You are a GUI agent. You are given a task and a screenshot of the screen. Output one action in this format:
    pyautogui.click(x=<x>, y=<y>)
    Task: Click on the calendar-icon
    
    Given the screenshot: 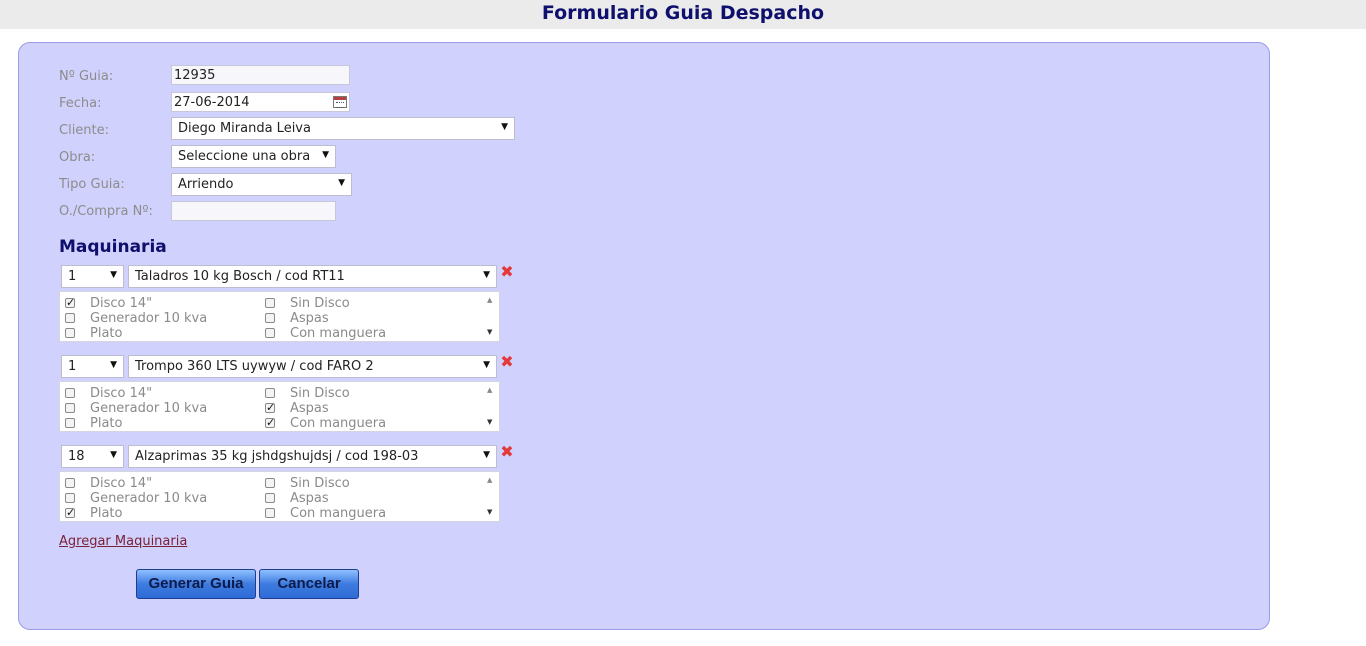 What is the action you would take?
    pyautogui.click(x=340, y=102)
    